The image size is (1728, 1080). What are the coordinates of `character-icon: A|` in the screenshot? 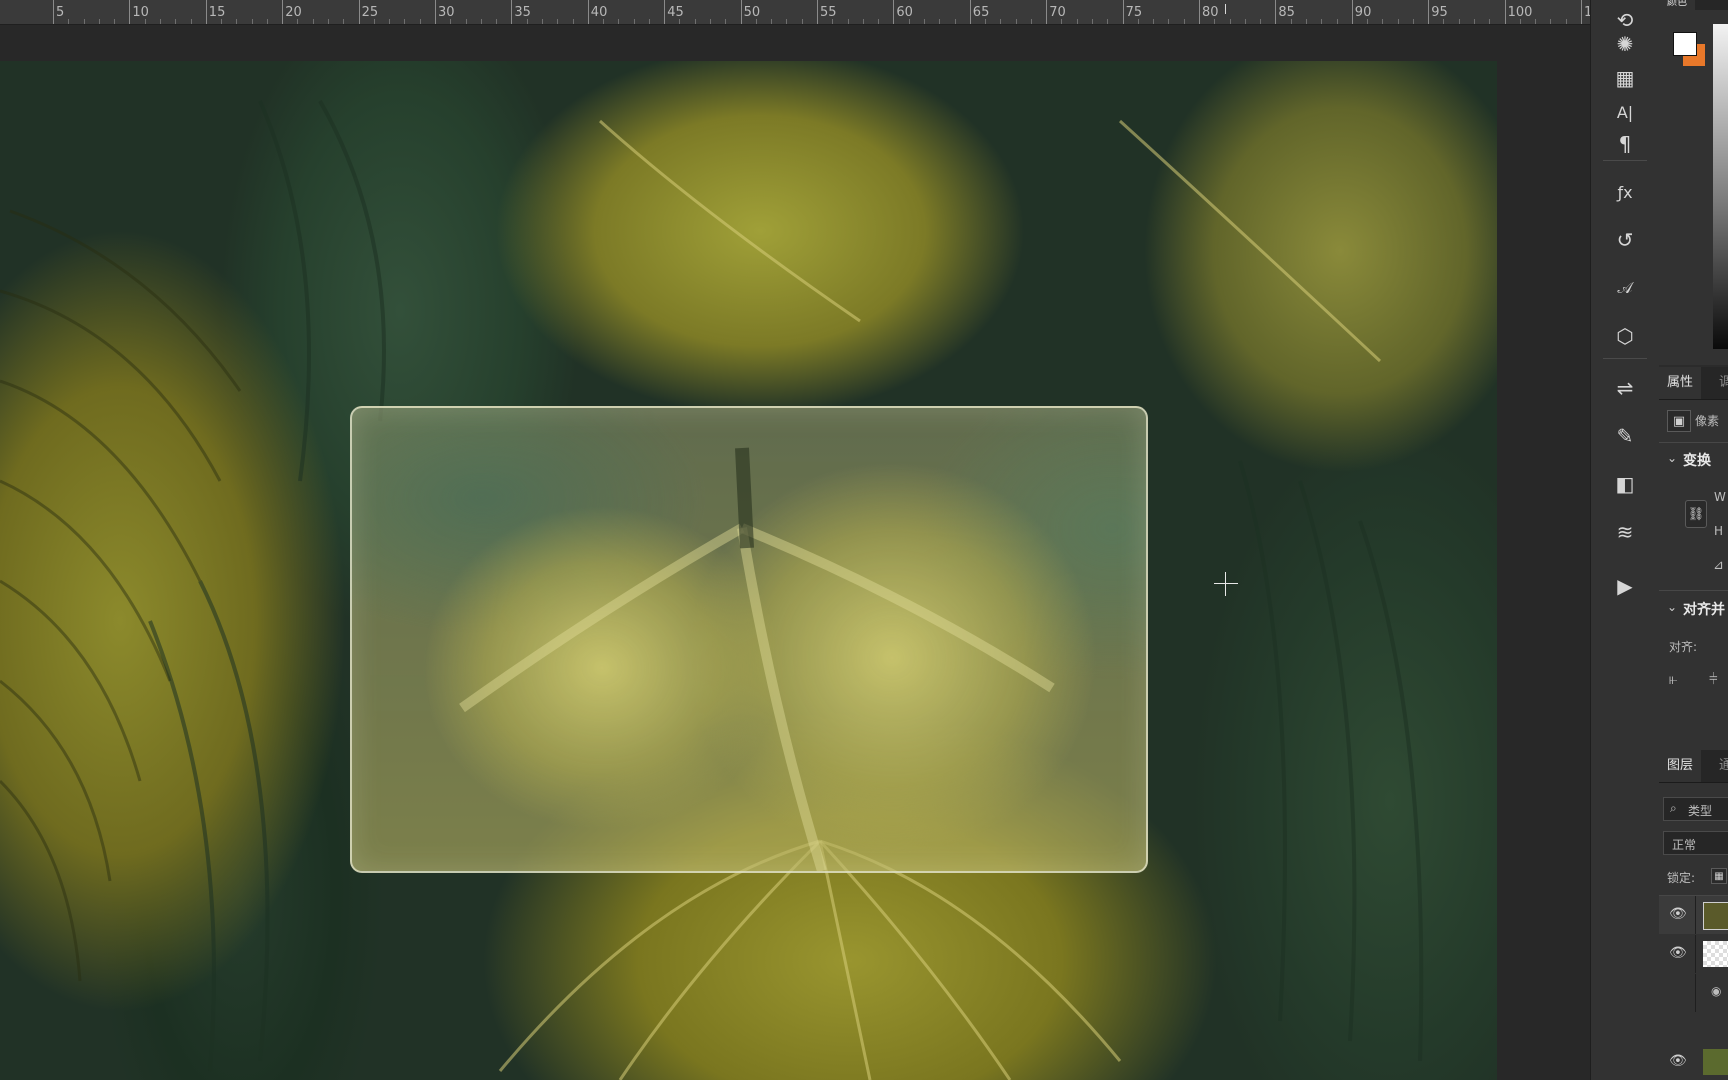 It's located at (1625, 112).